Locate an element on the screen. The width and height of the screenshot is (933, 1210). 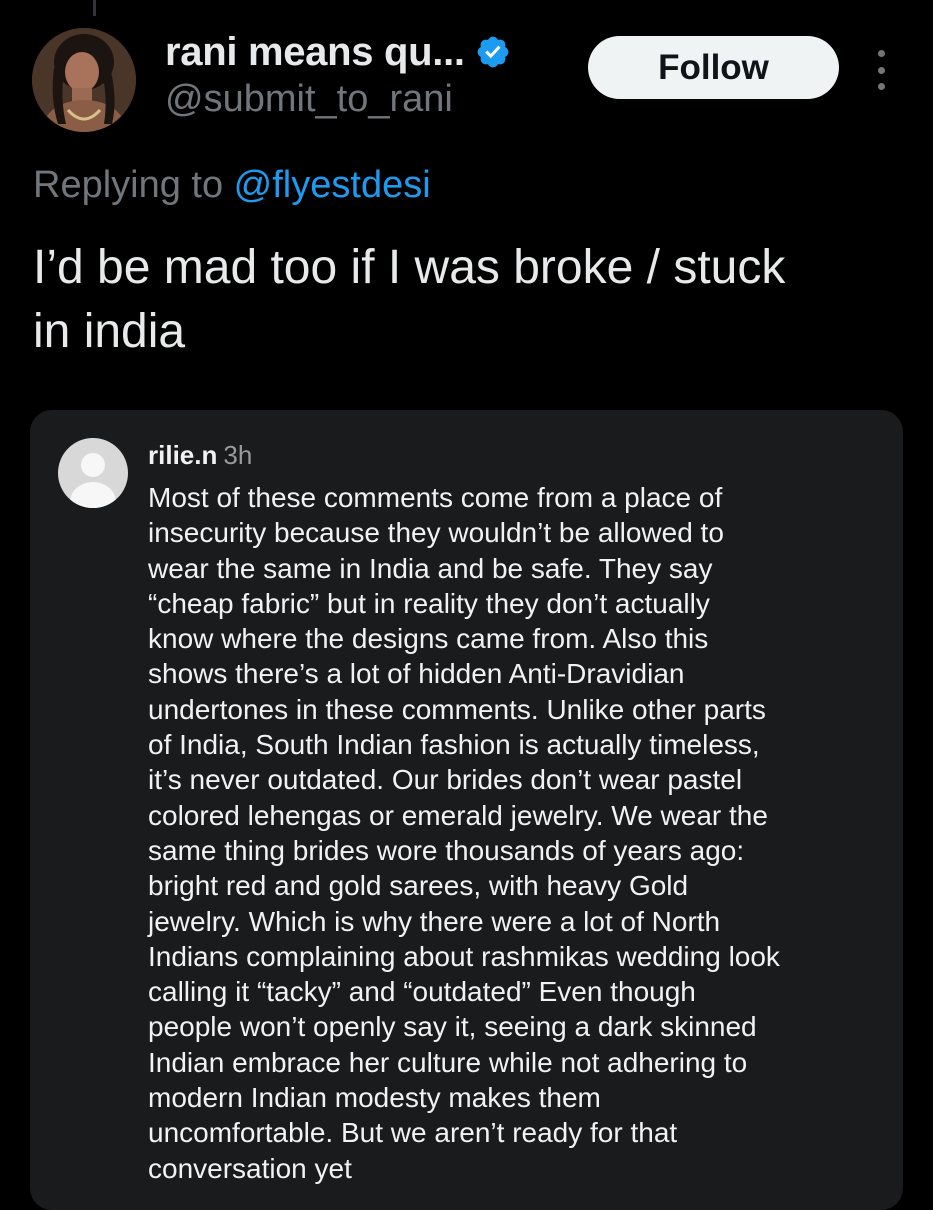
avatar-body-shape is located at coordinates (93, 495).